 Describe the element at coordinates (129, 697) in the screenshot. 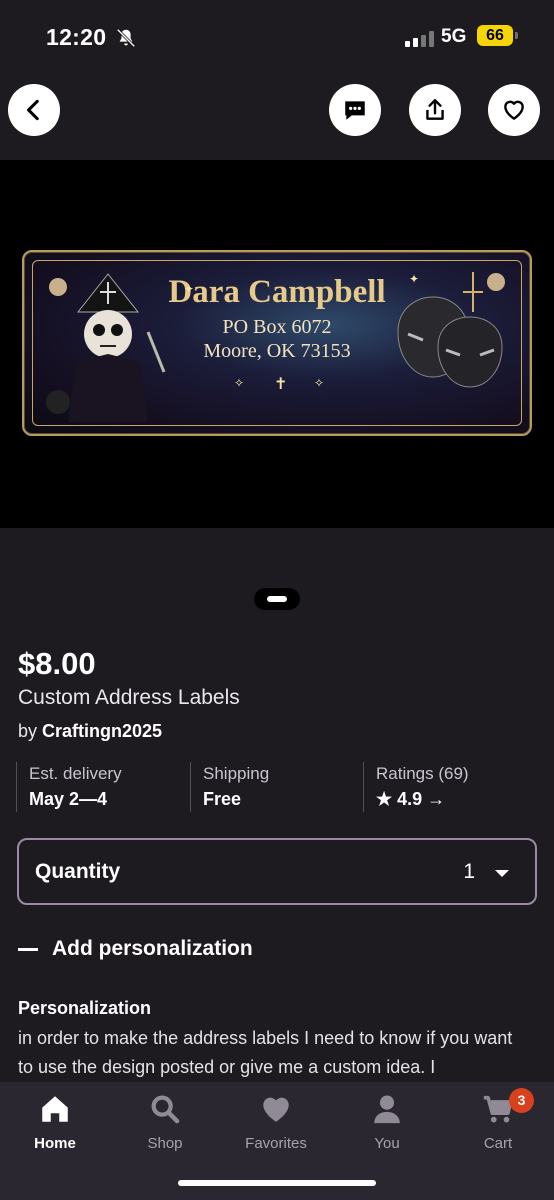

I see `product-title: Custom Address Labels` at that location.